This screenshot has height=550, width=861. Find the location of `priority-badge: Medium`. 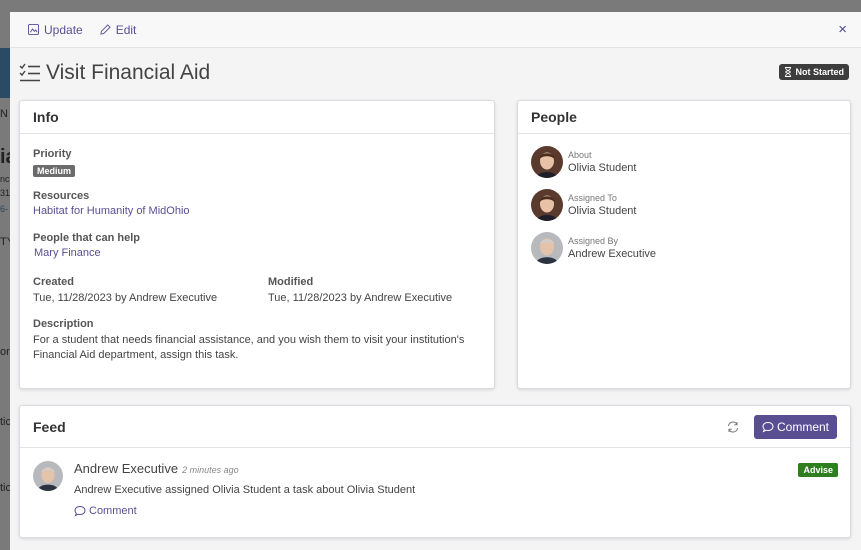

priority-badge: Medium is located at coordinates (54, 171).